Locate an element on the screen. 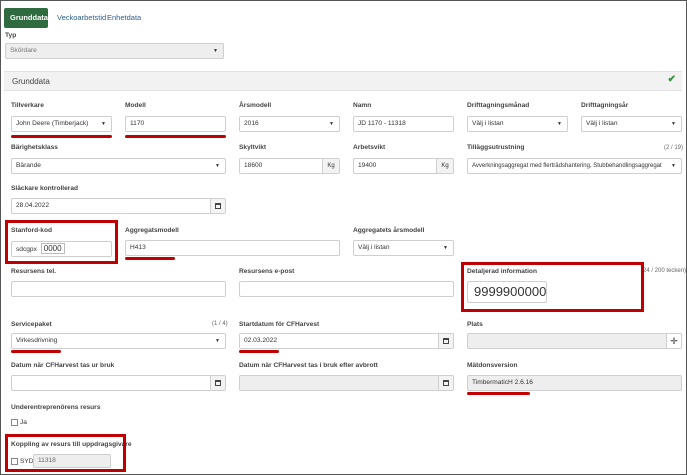 This screenshot has width=687, height=475. servicepaket-label: Servicepaket is located at coordinates (31, 324).